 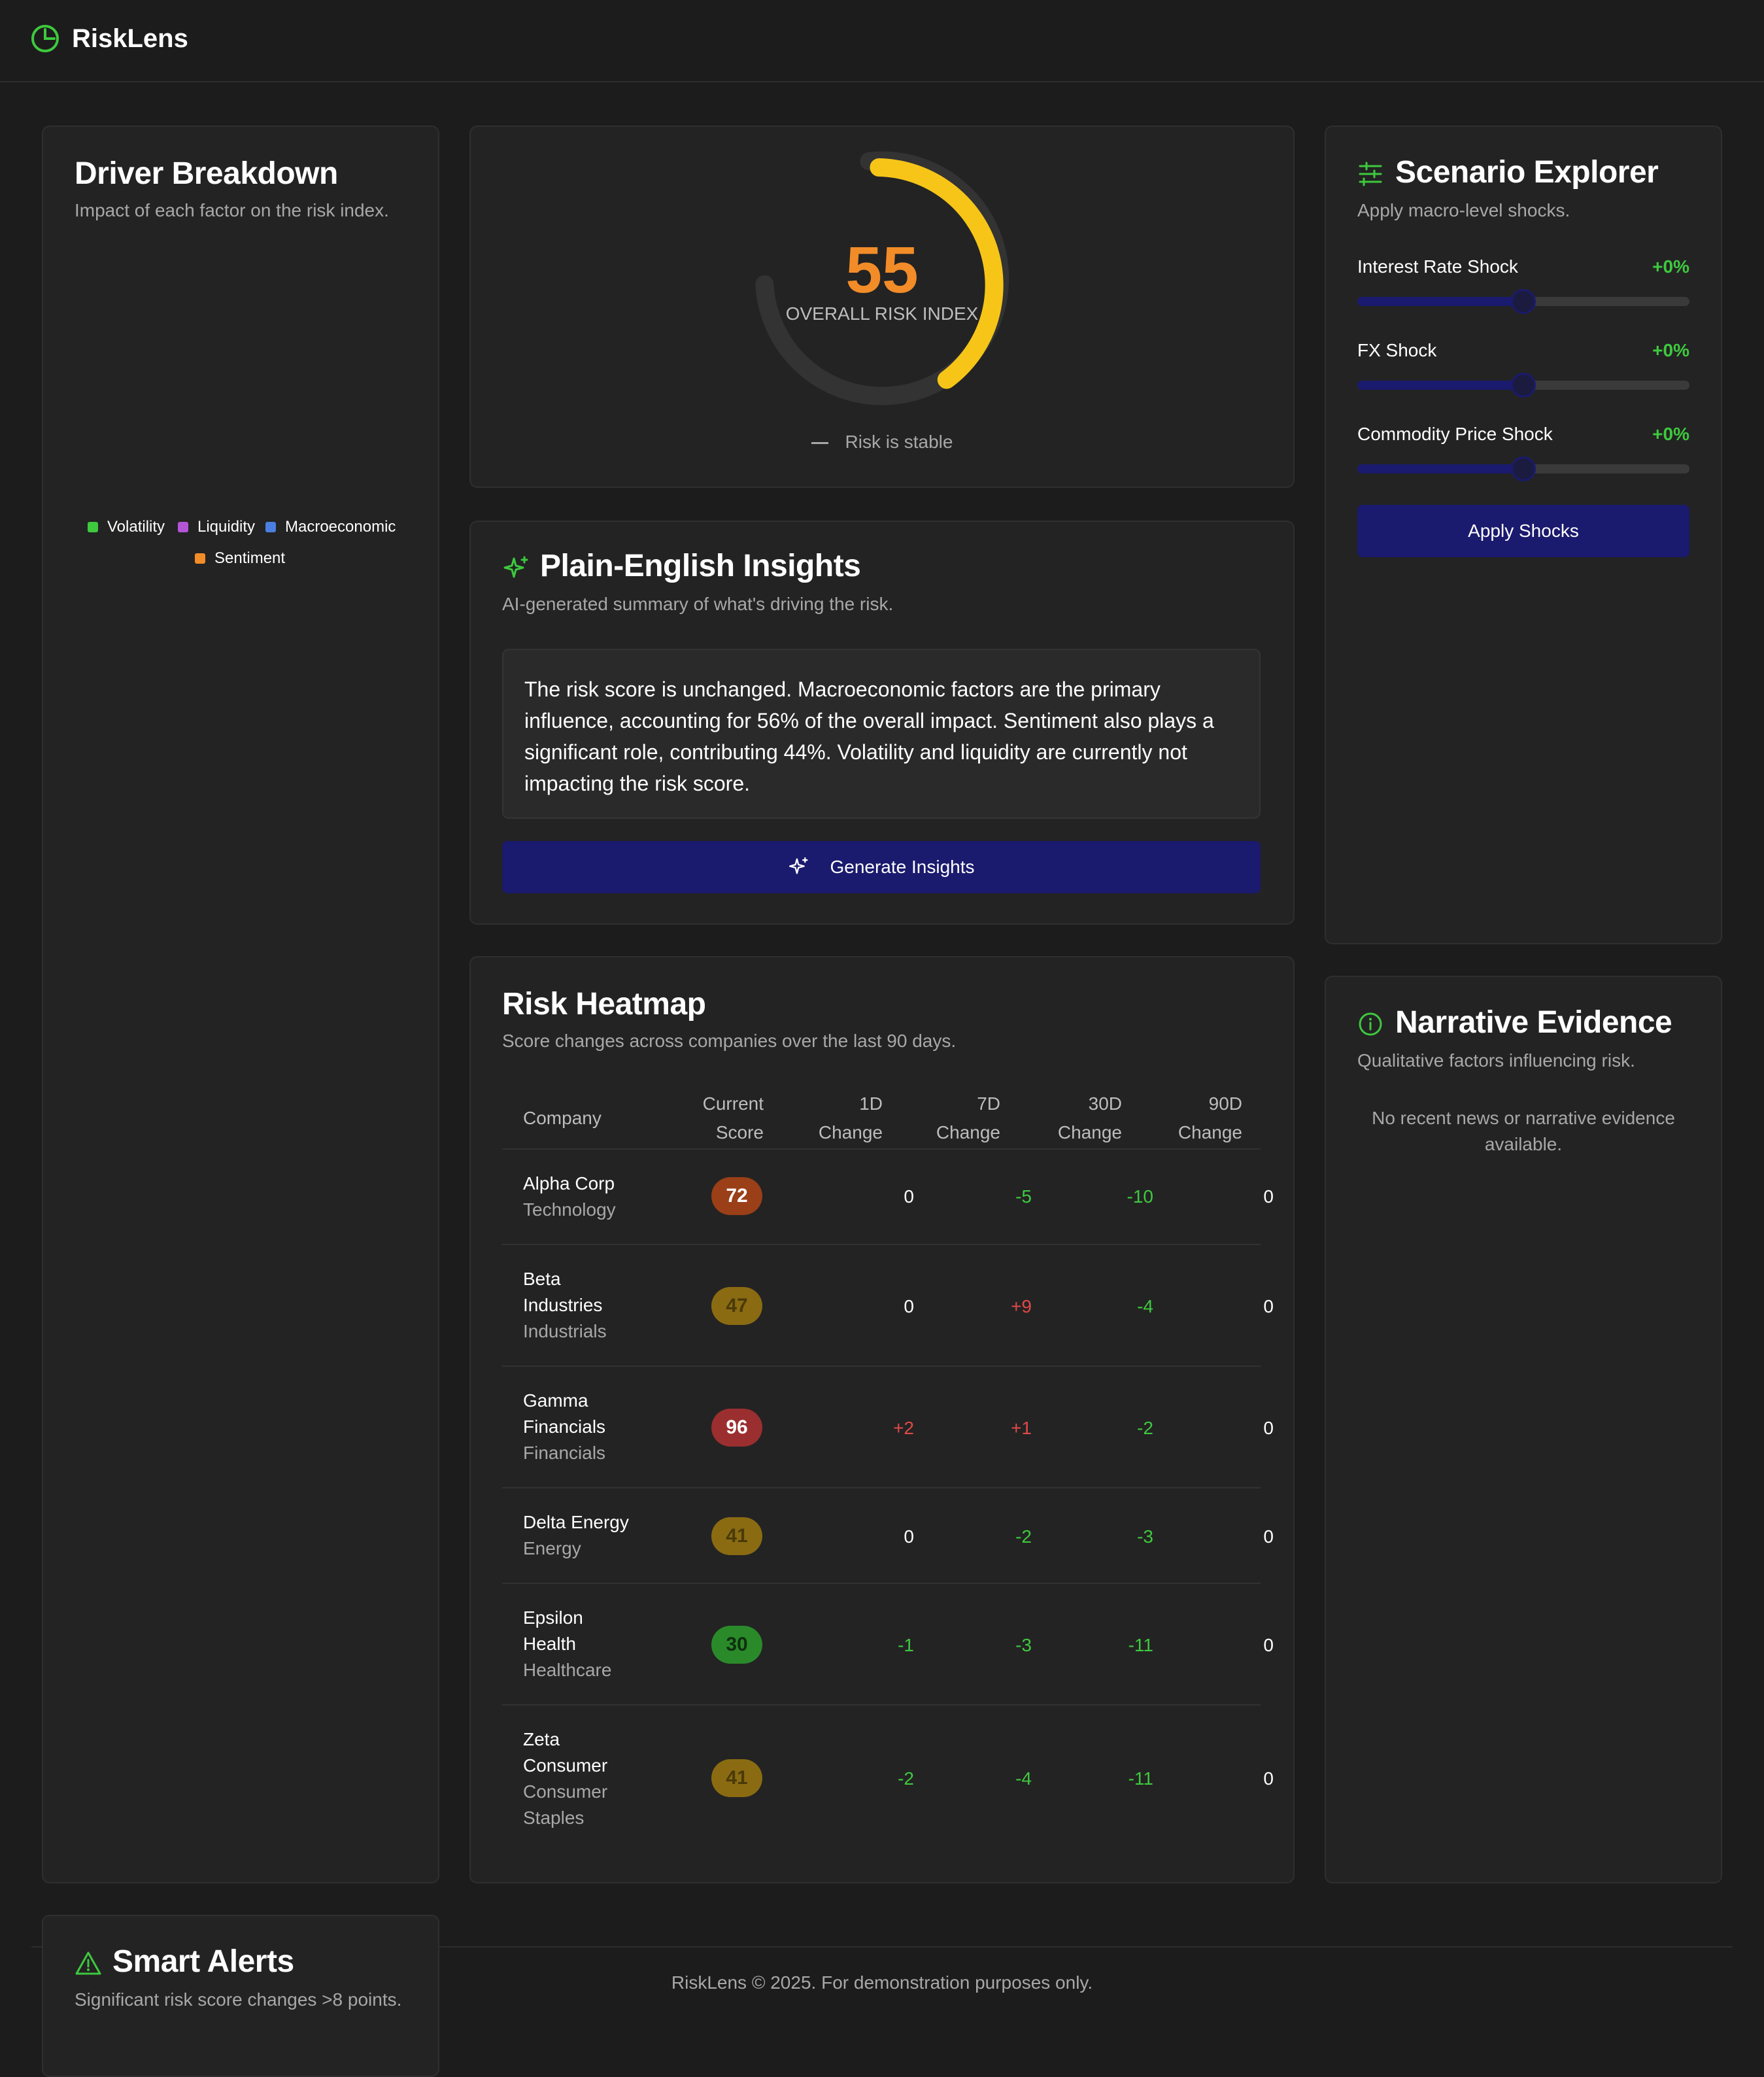 I want to click on generate-insights-button: Generate Insights, so click(x=881, y=867).